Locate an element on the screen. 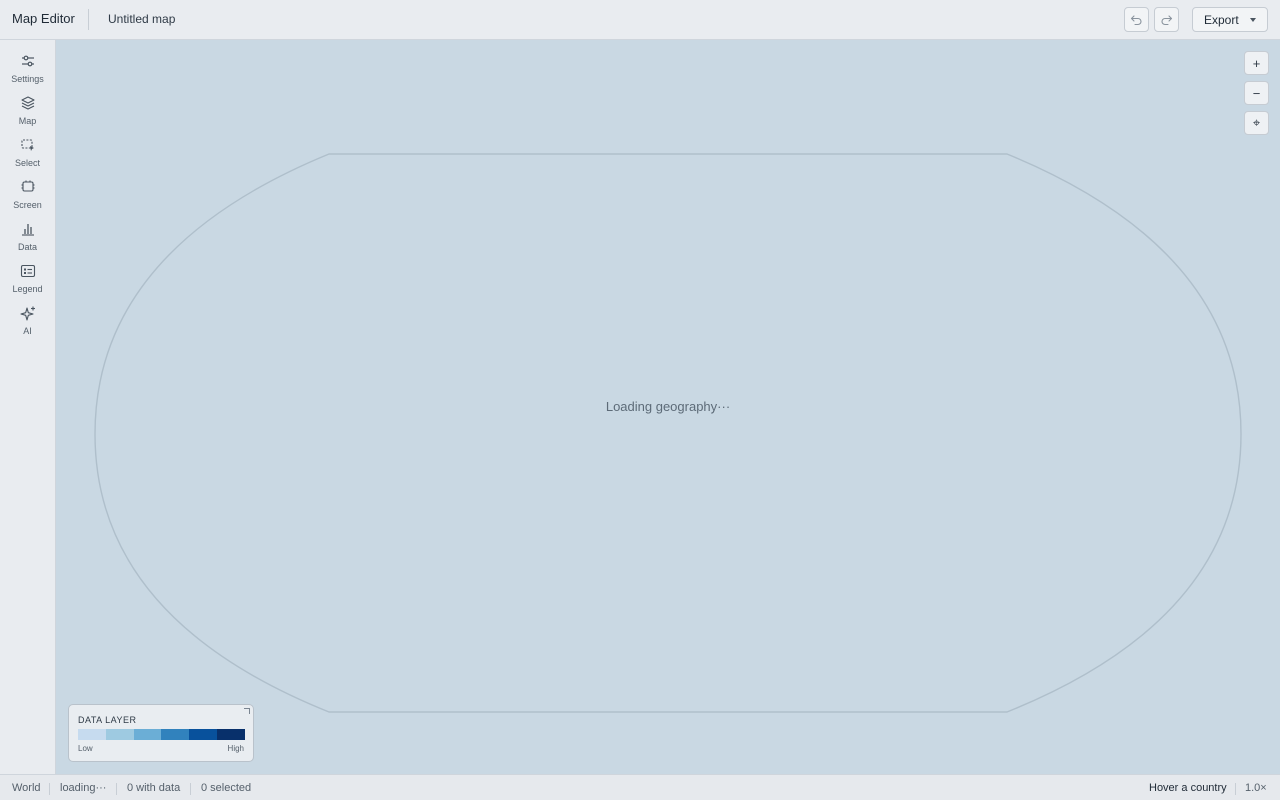 The width and height of the screenshot is (1280, 800). resize-corner-icon is located at coordinates (247, 711).